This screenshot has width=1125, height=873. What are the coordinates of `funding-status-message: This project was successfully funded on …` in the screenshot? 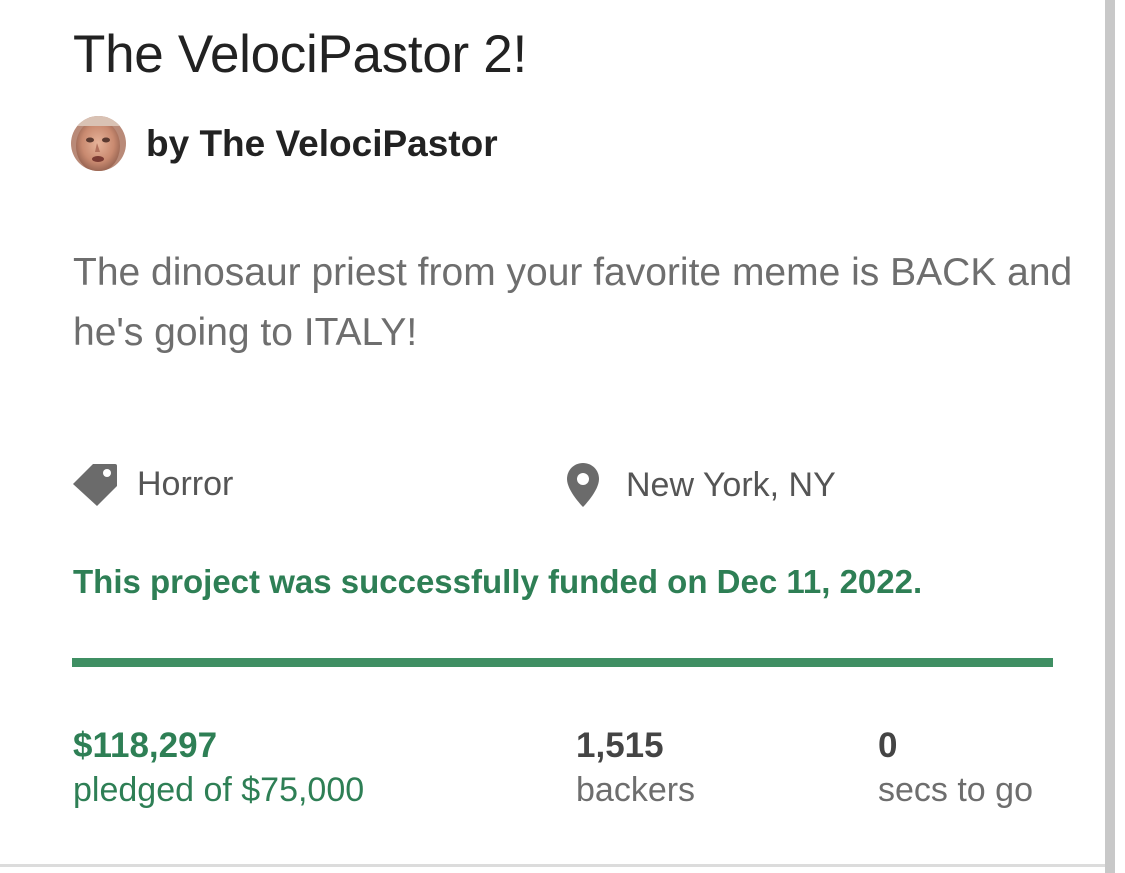 It's located at (498, 581).